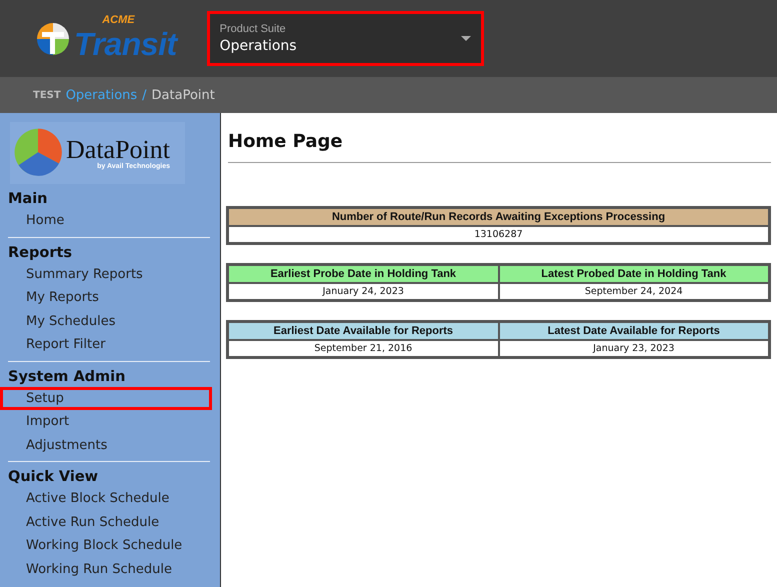  I want to click on nav-link: Active Run Schedule, so click(106, 522).